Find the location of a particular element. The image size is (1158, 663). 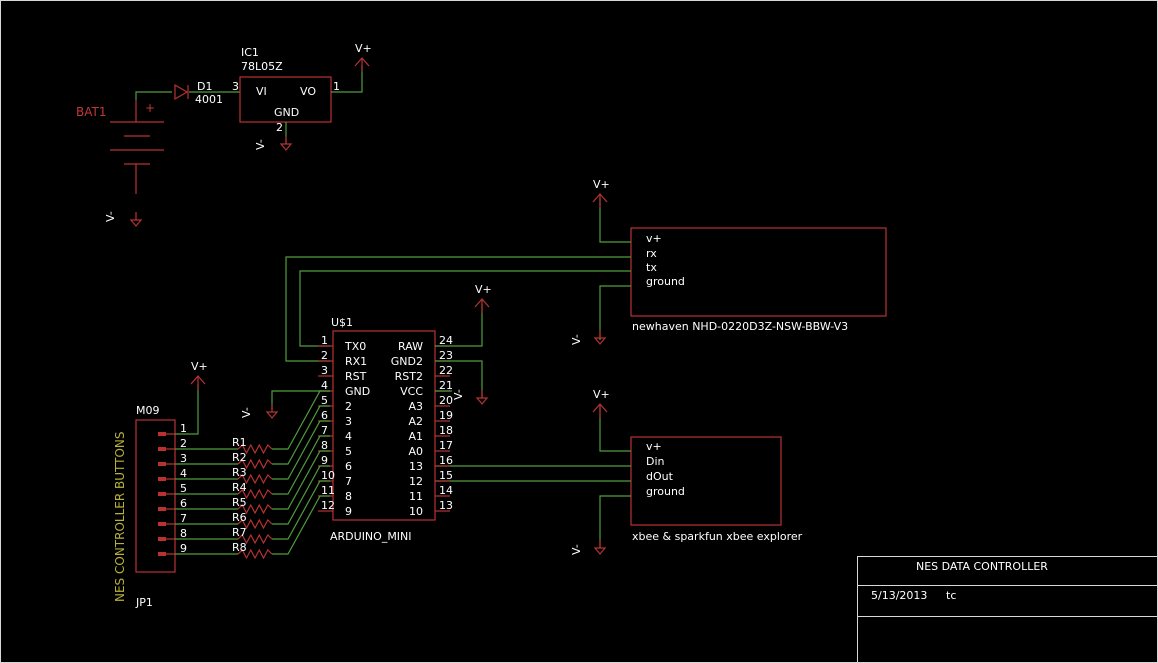

xbee-caption: xbee & sparkfun xbee explorer is located at coordinates (717, 536).